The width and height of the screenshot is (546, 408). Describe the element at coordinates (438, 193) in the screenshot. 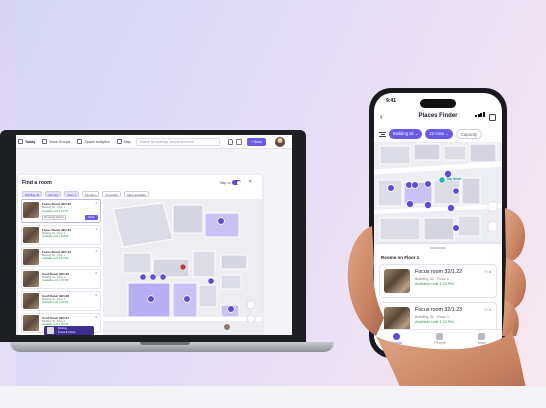

I see `floor-map: My desk` at that location.